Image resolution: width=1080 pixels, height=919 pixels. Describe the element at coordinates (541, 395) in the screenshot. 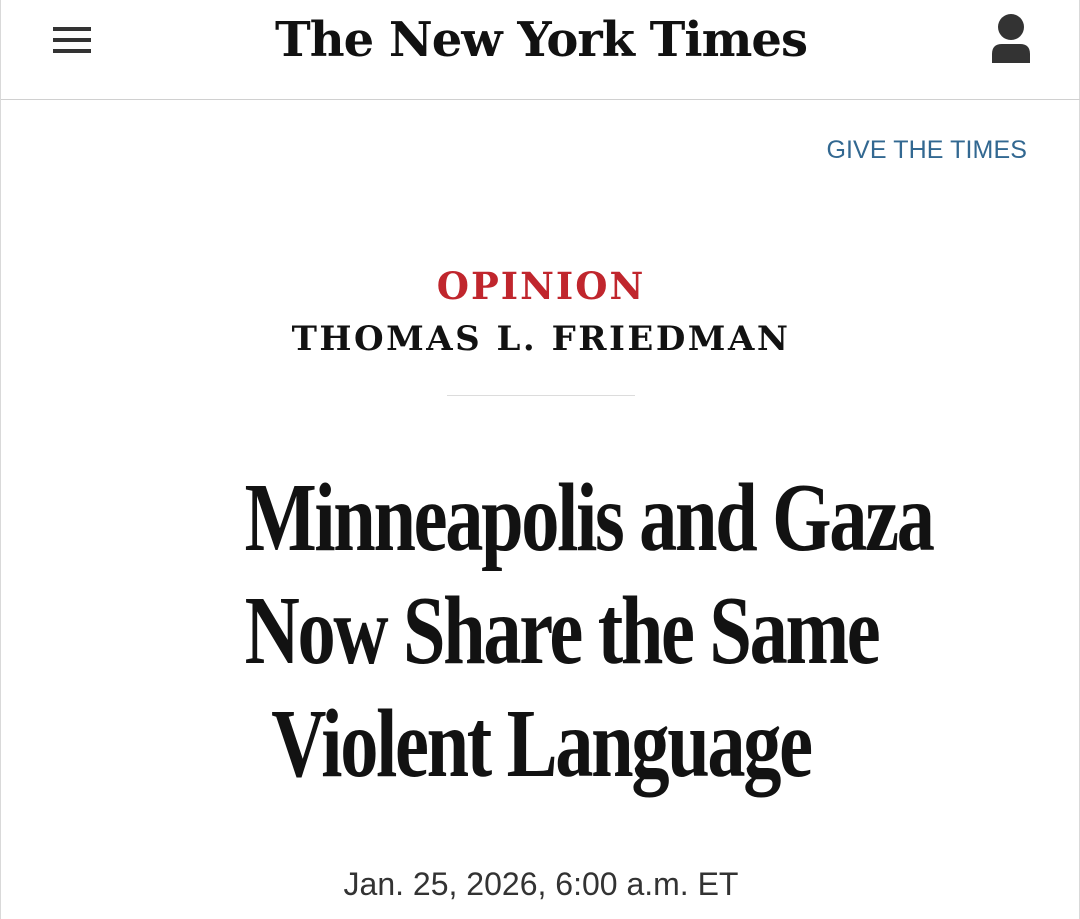

I see `divider` at that location.